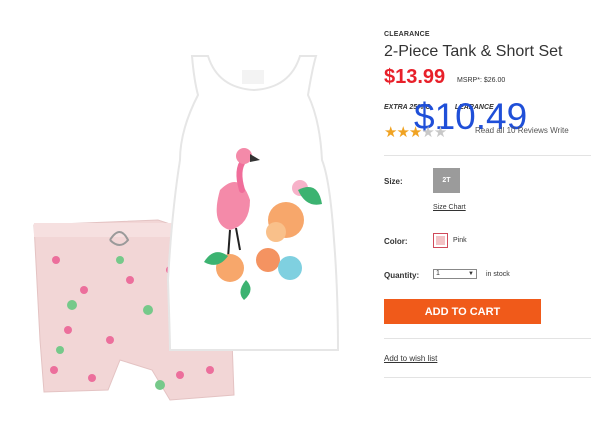  What do you see at coordinates (460, 240) in the screenshot?
I see `color-name: Pink` at bounding box center [460, 240].